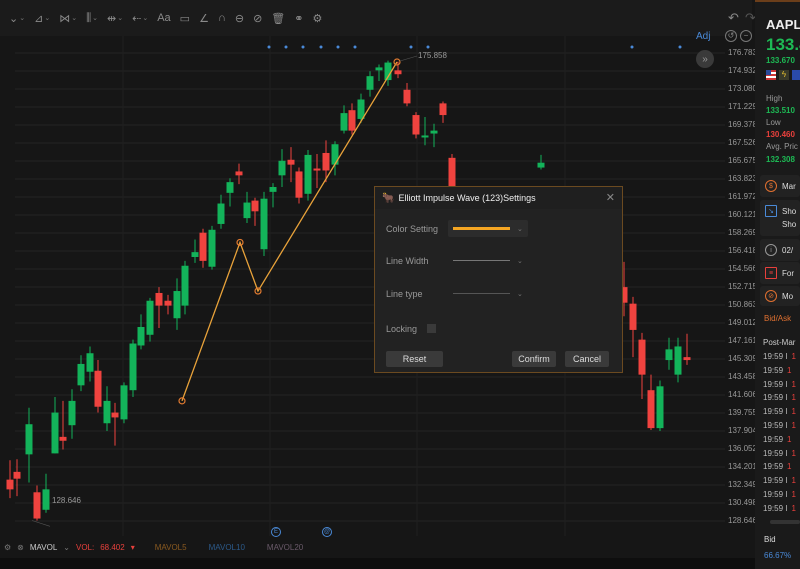 The width and height of the screenshot is (800, 569). What do you see at coordinates (414, 359) in the screenshot?
I see `reset-button: Reset` at bounding box center [414, 359].